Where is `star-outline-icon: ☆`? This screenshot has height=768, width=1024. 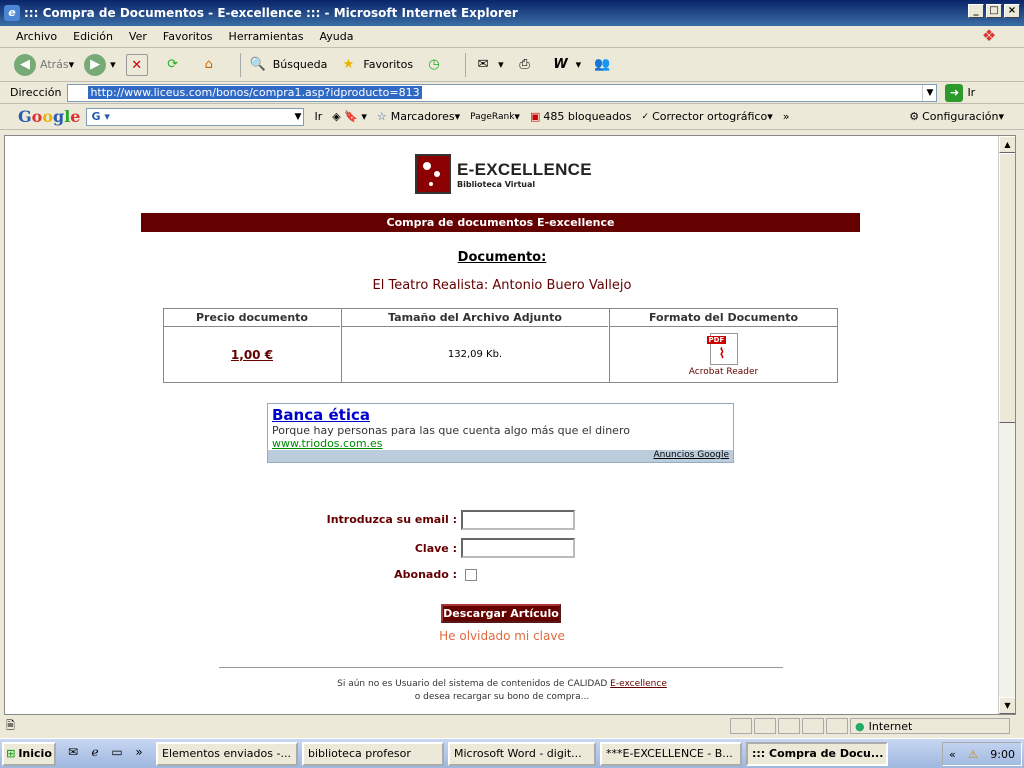
star-outline-icon: ☆ is located at coordinates (381, 116).